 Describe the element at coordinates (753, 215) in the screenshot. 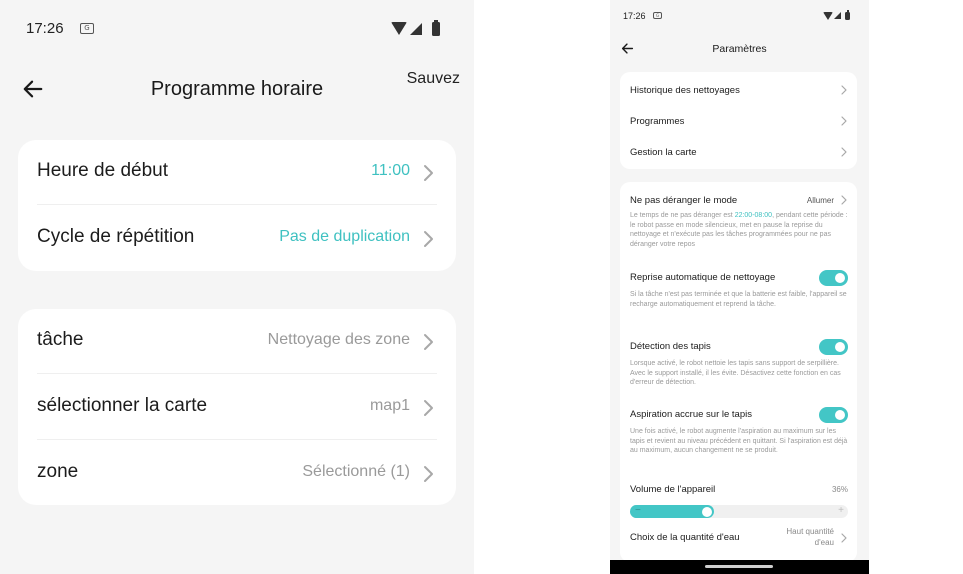

I see `dnd-time-range: 22:00-08:00` at that location.